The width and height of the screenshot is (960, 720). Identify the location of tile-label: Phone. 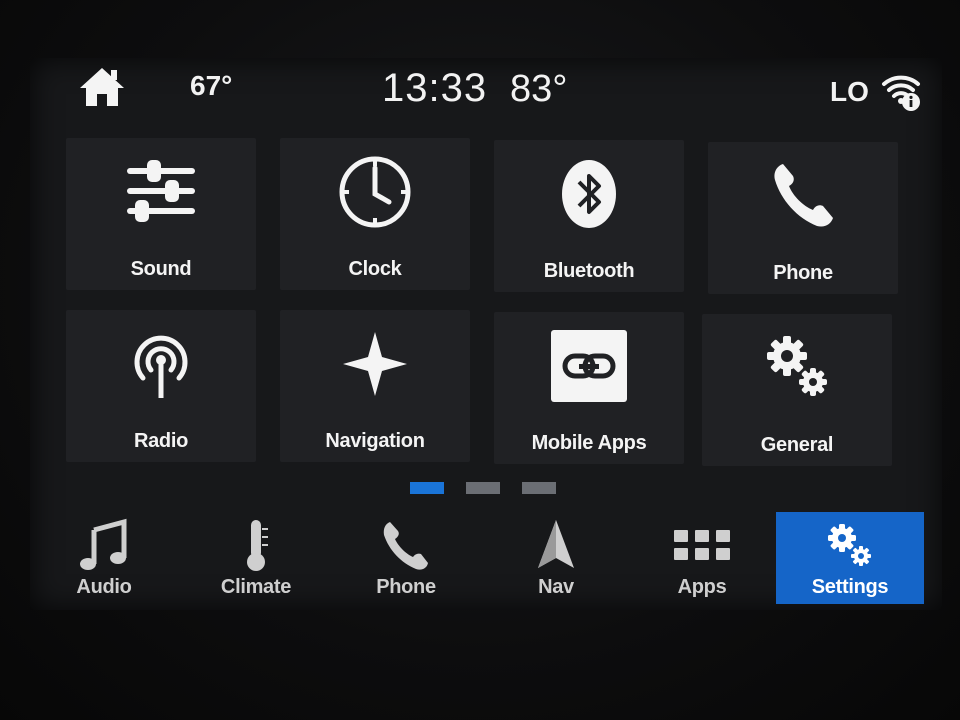
(803, 273).